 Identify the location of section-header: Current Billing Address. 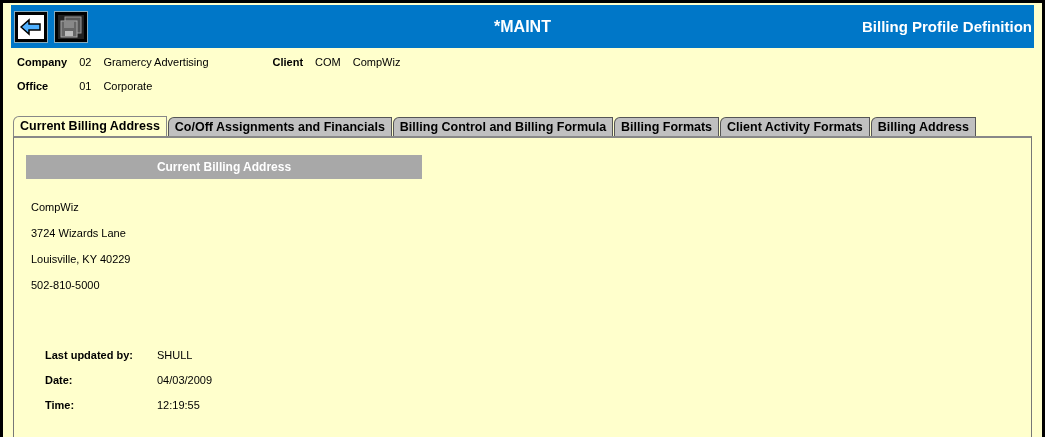
(224, 167).